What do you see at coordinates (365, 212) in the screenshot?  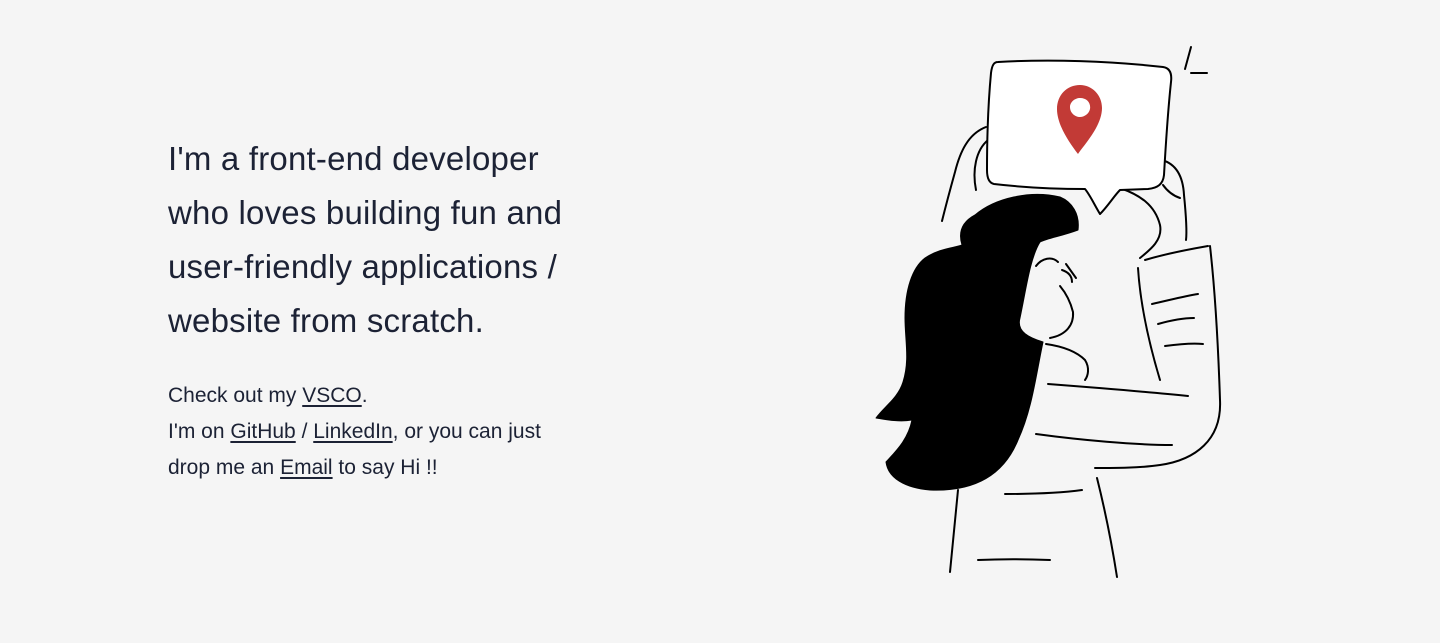 I see `headline-line: who loves building fun and` at bounding box center [365, 212].